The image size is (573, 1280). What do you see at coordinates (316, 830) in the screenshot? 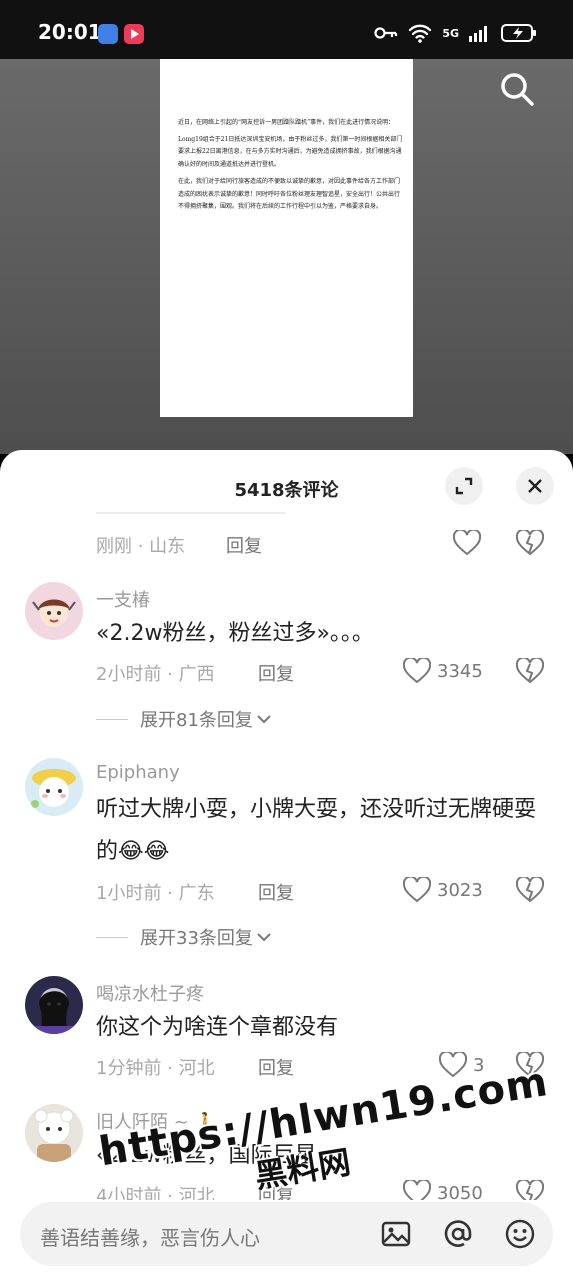
I see `comment-text: 听过大牌小耍，小牌大耍，还没听过无牌硬耍的😂😂` at bounding box center [316, 830].